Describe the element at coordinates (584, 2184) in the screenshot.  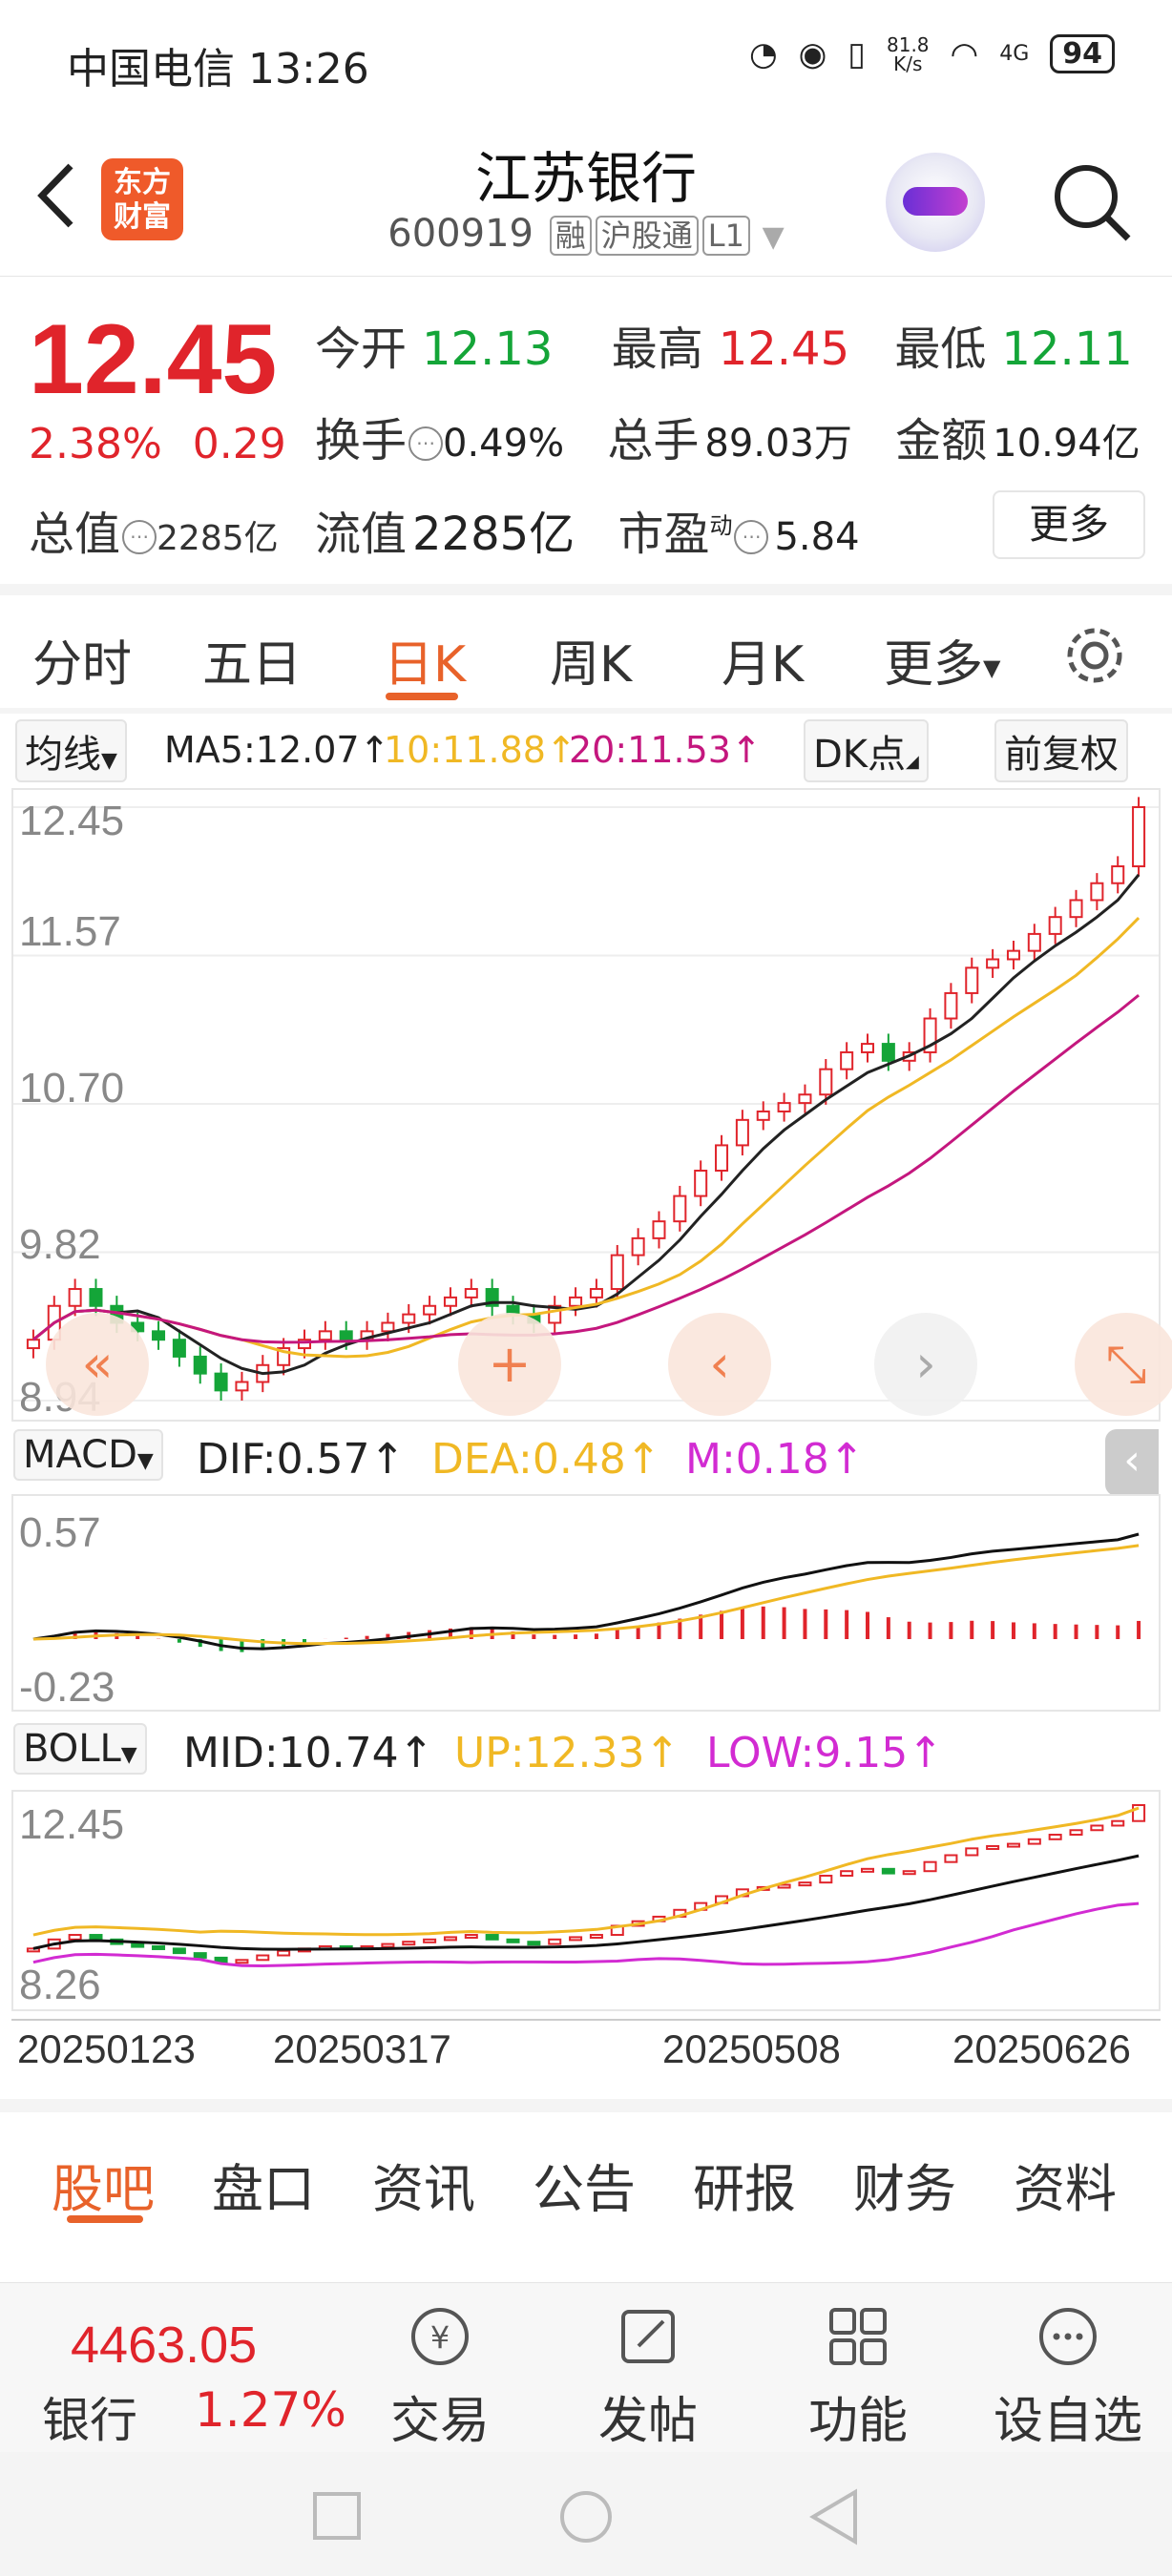
I see `tab-announcements: 公告` at that location.